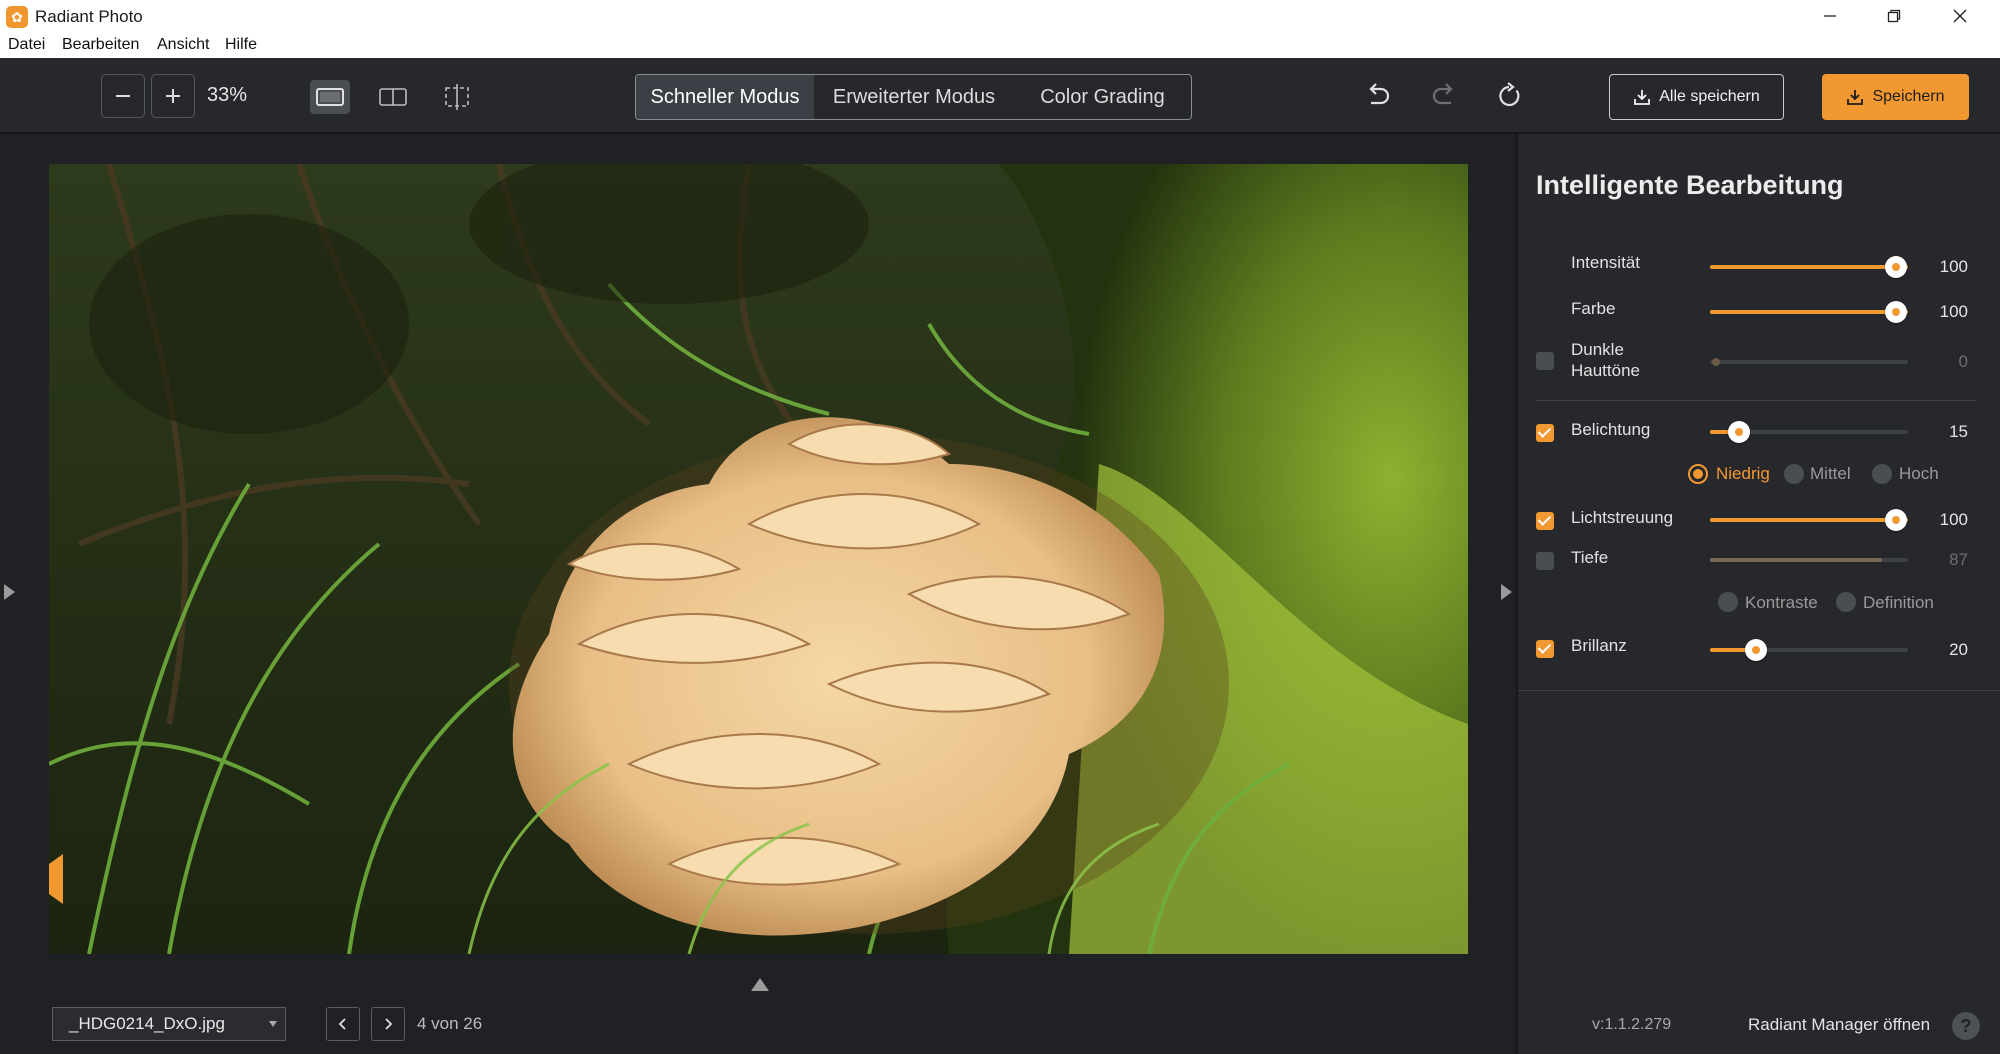  Describe the element at coordinates (450, 1023) in the screenshot. I see `image-counter: 4 von 26` at that location.